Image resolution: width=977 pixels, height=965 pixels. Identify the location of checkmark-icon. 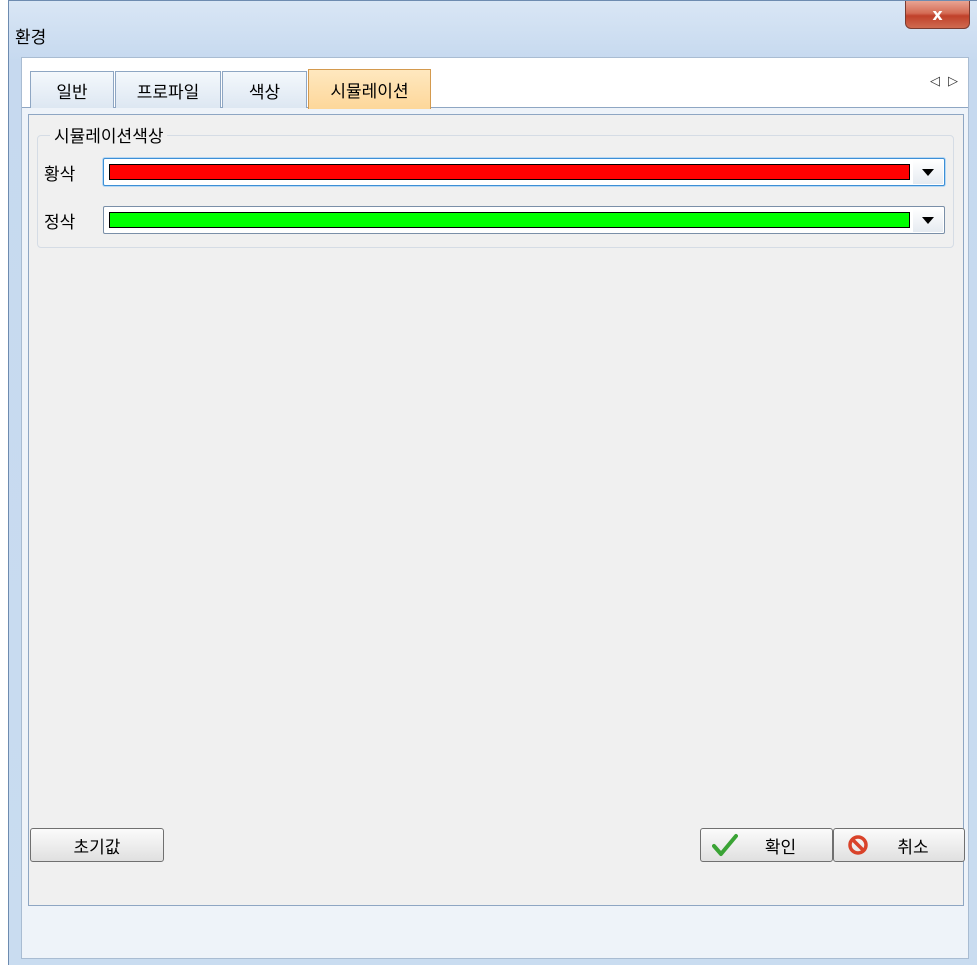
(725, 845).